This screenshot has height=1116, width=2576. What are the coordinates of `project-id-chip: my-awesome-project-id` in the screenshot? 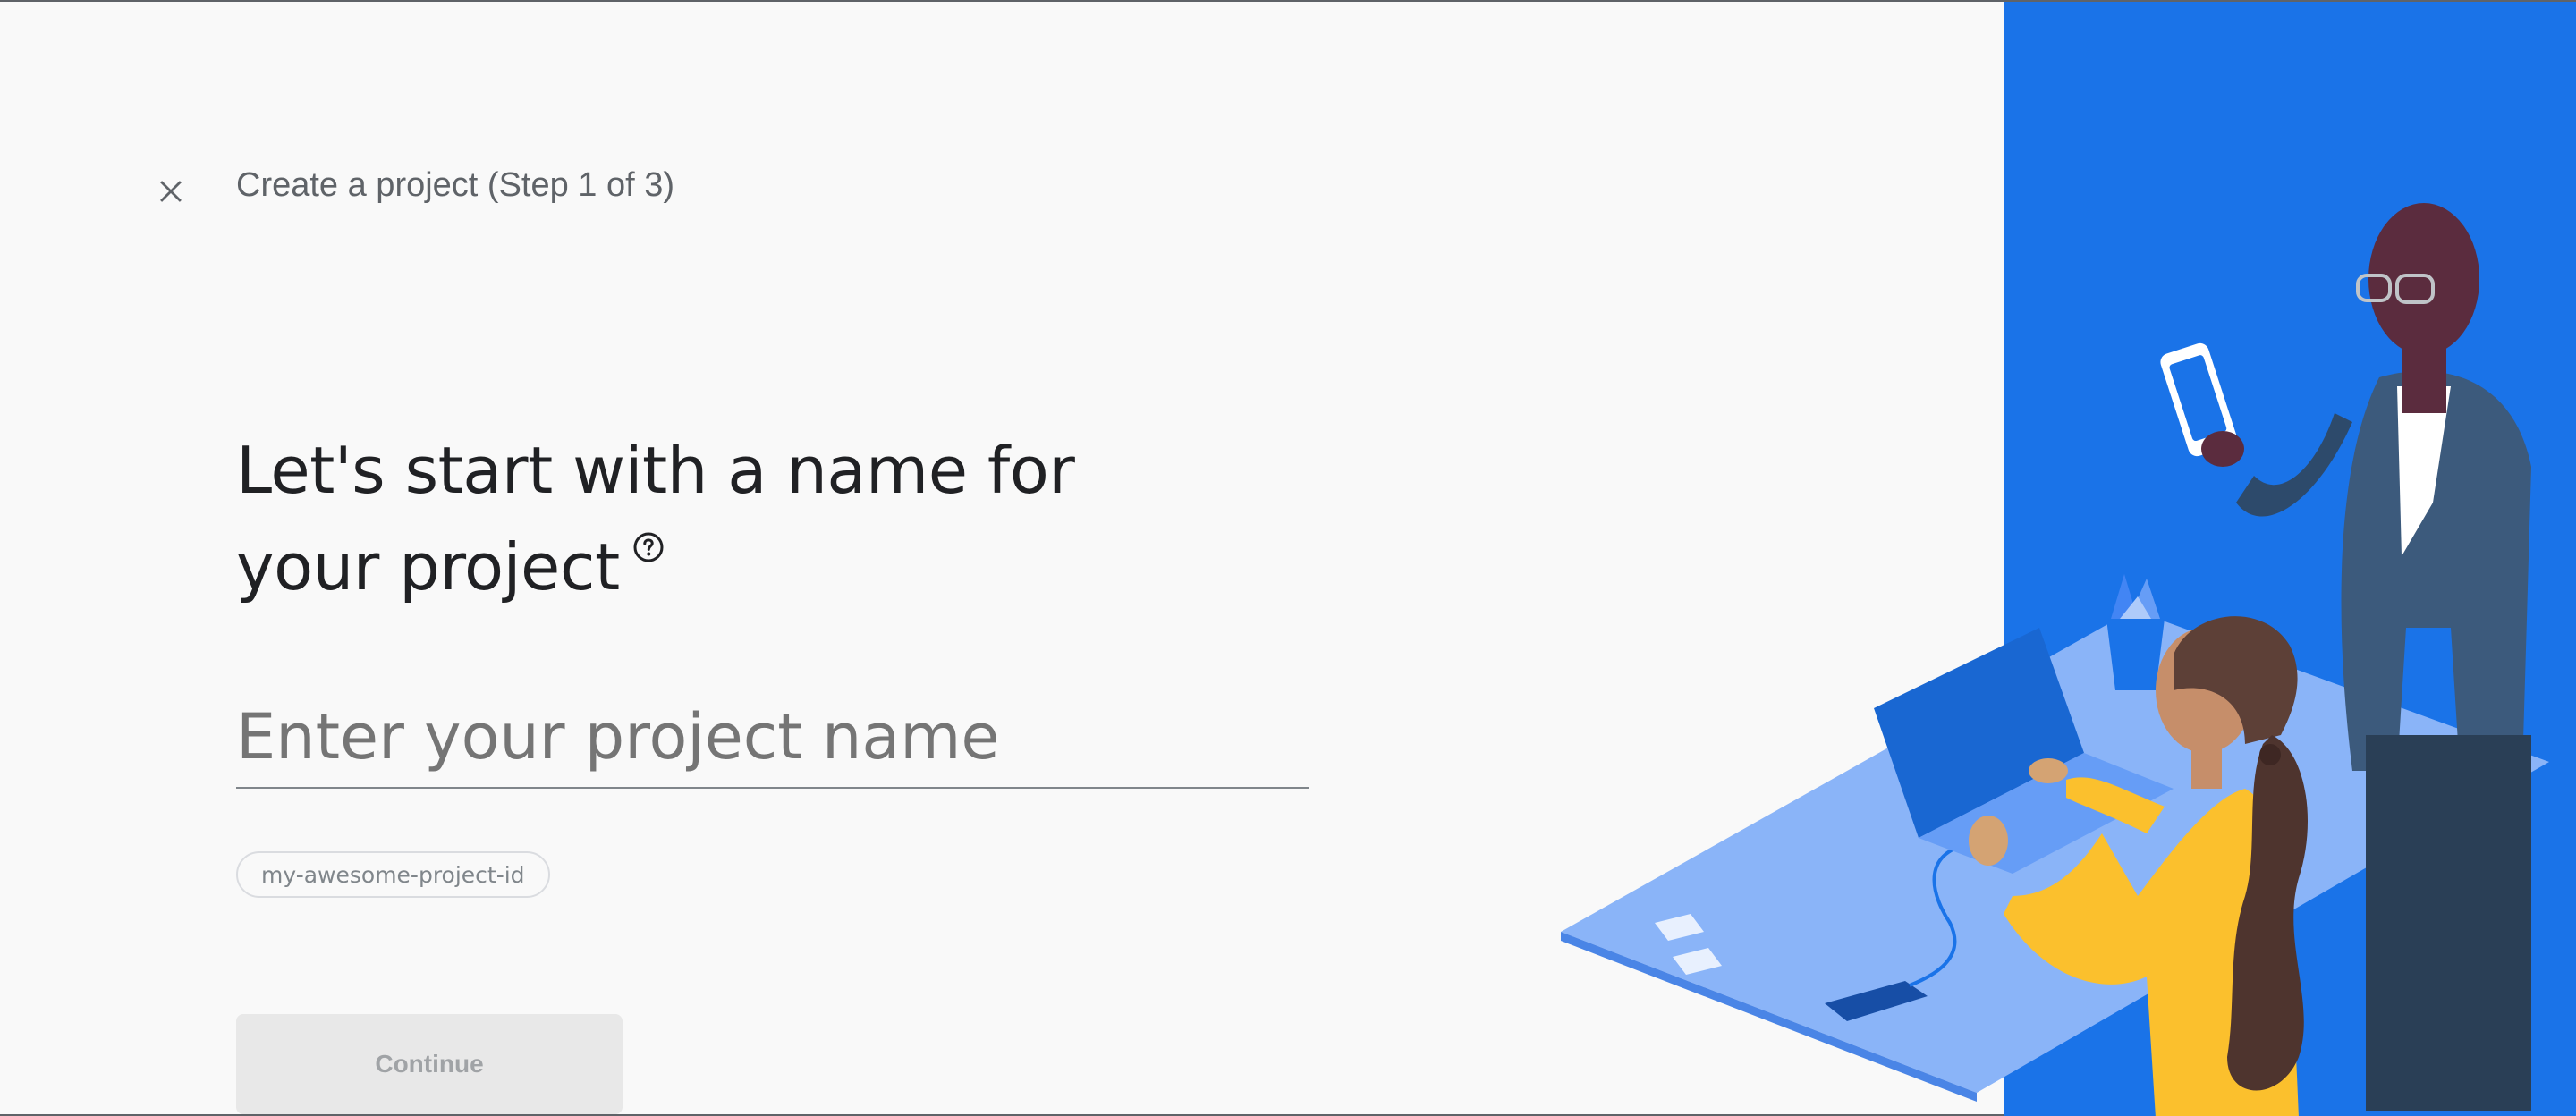 It's located at (393, 874).